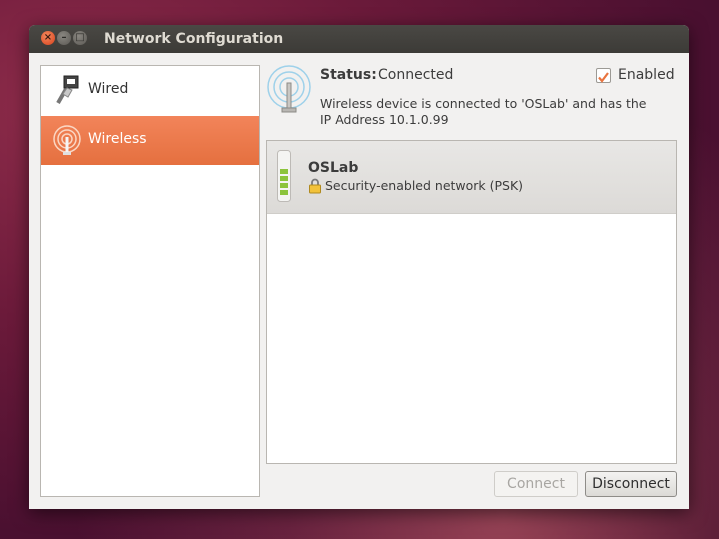 This screenshot has width=719, height=539. What do you see at coordinates (150, 90) in the screenshot?
I see `sidebar-item-wired: Wired` at bounding box center [150, 90].